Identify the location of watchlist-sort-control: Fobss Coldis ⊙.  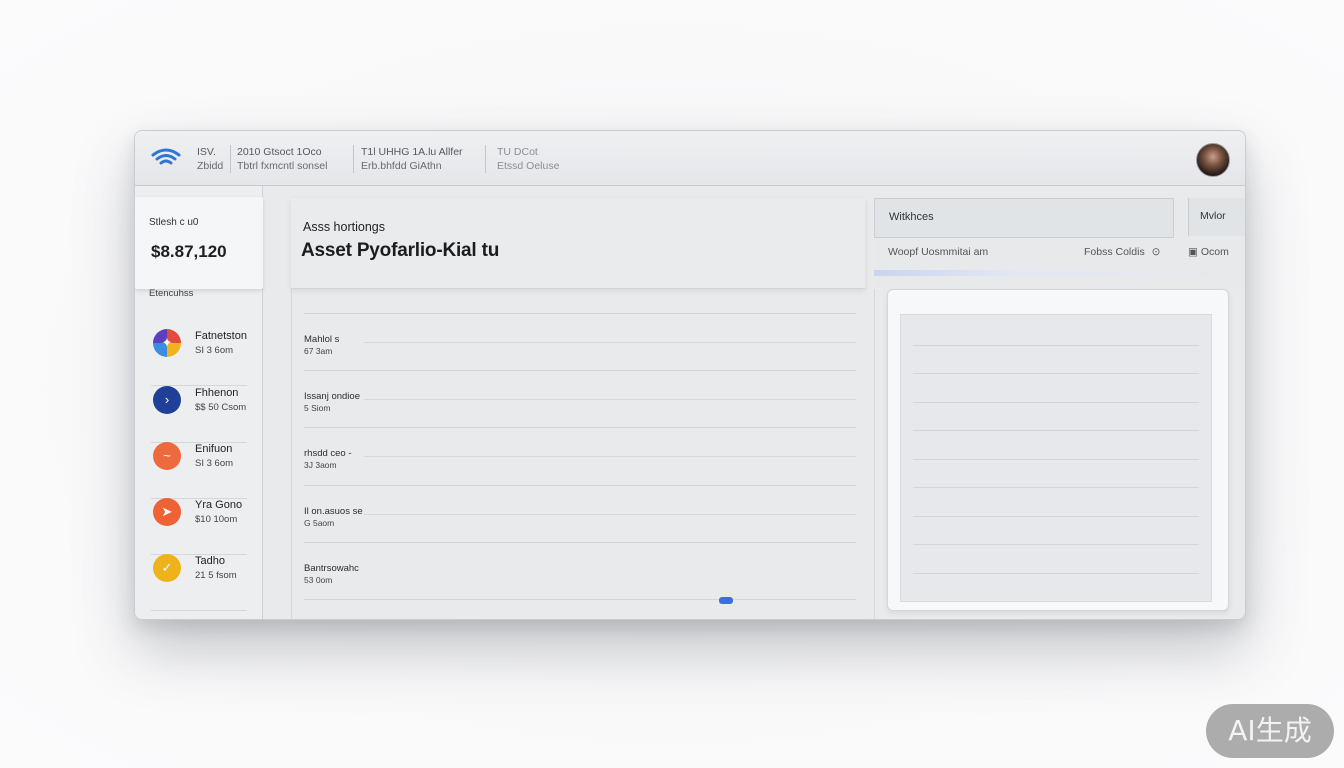
(1122, 252).